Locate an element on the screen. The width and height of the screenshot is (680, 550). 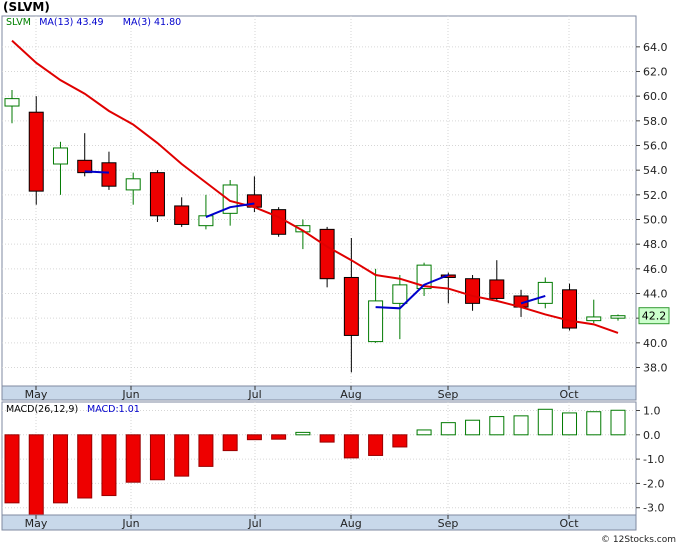
price-y-tick-label: 58.0 is located at coordinates (655, 121).